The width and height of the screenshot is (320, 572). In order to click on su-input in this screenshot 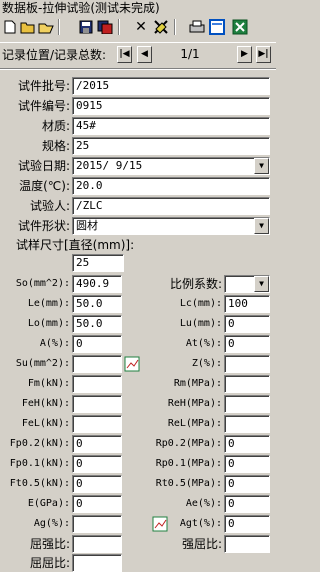, I will do `click(97, 364)`.